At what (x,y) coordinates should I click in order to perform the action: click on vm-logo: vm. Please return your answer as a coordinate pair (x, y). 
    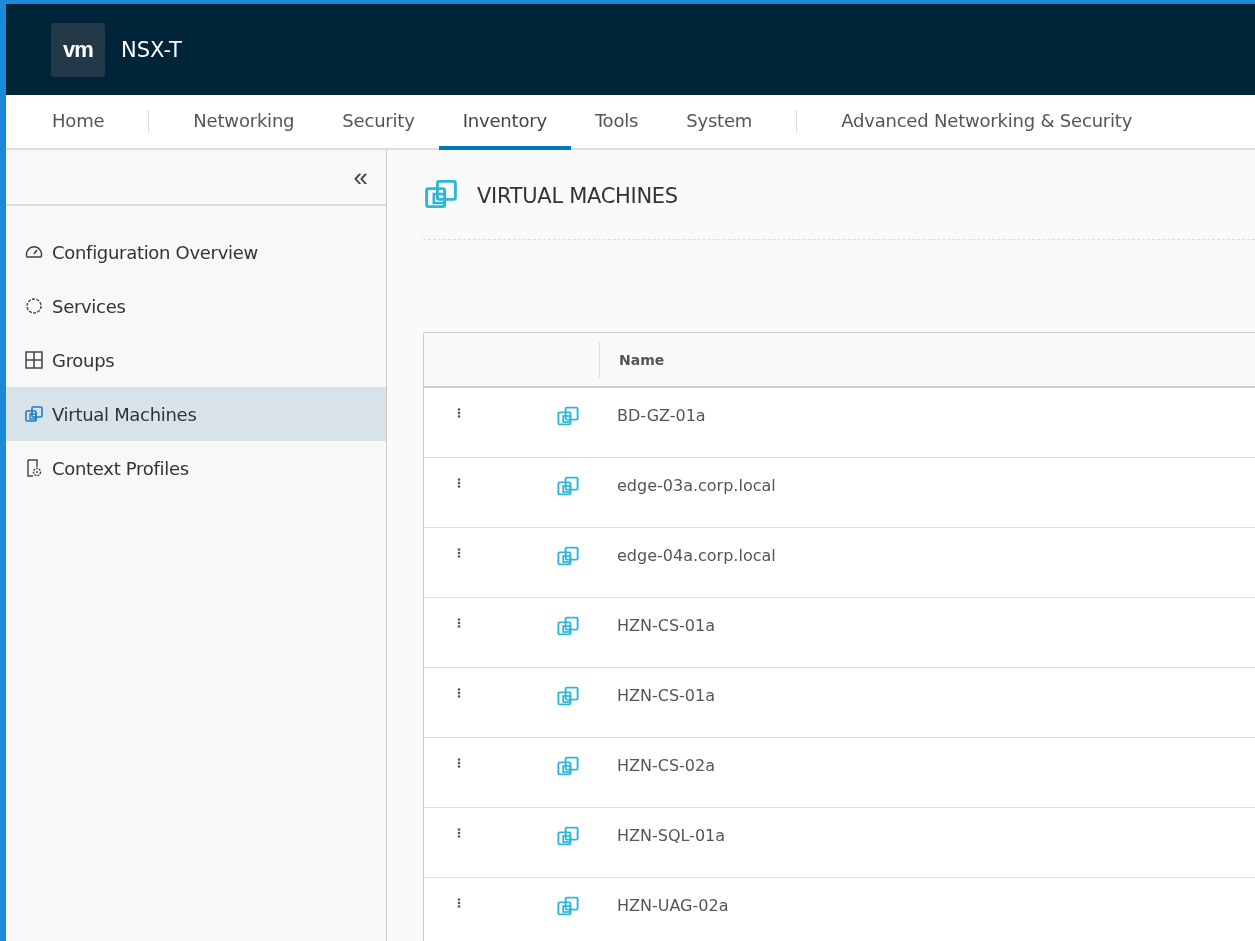
    Looking at the image, I should click on (78, 49).